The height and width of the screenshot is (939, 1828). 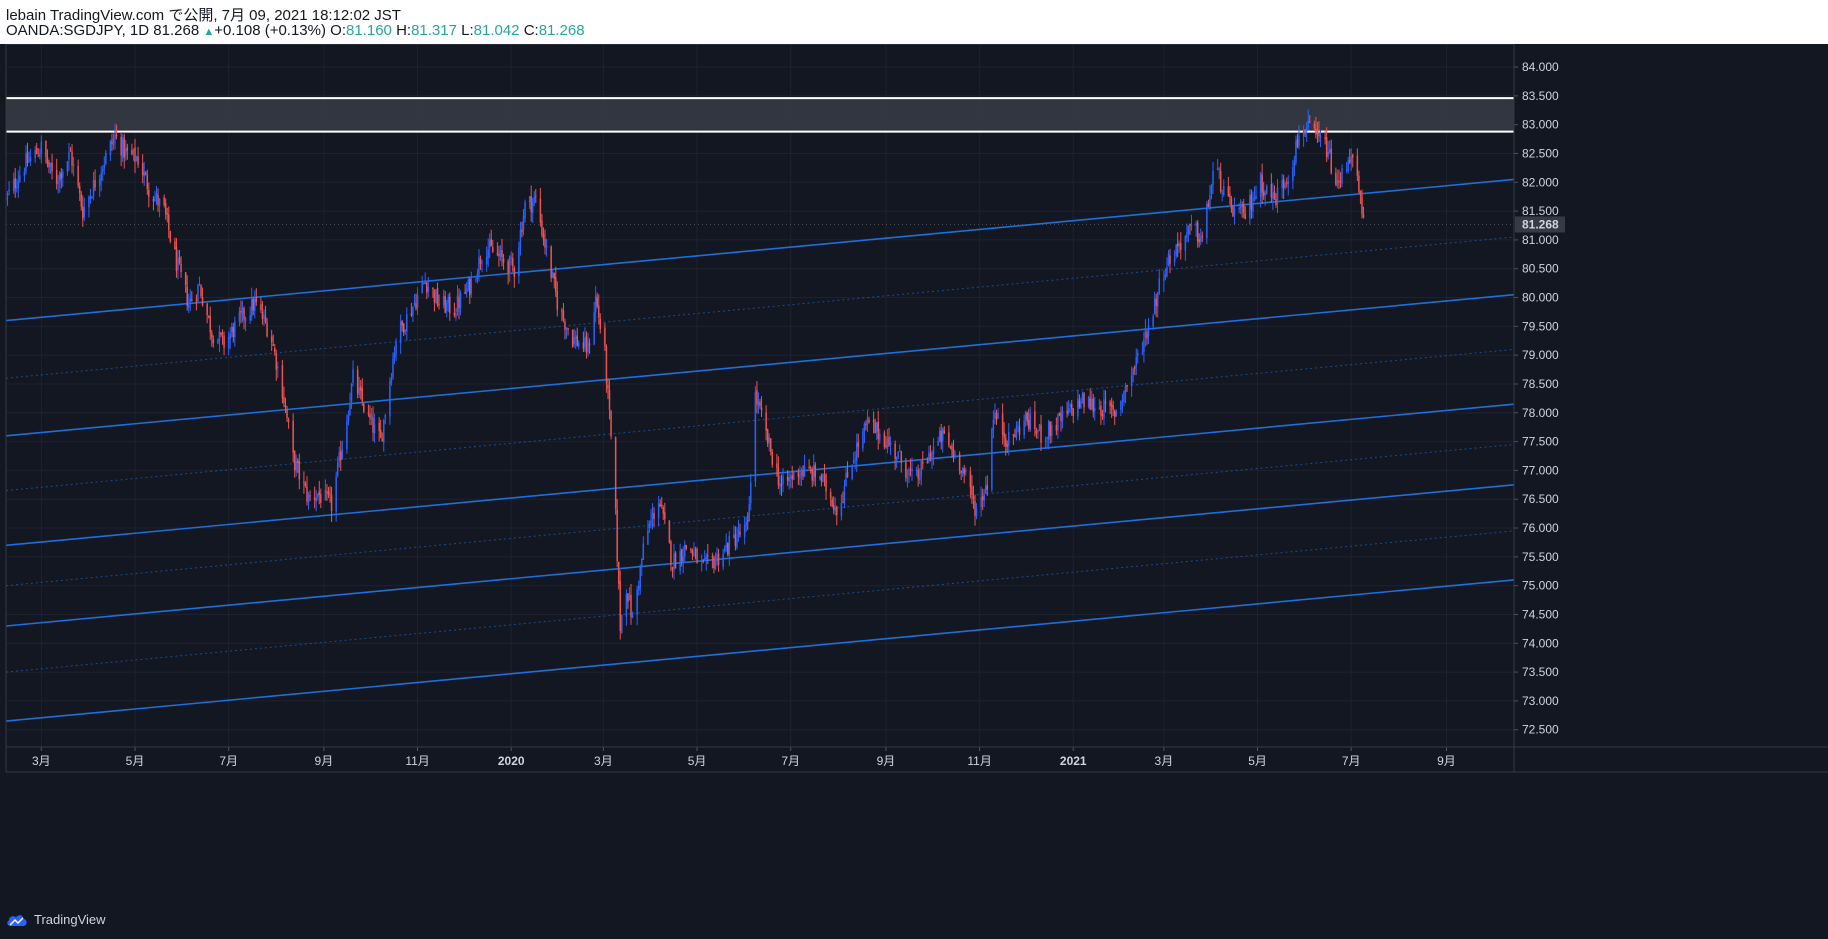 What do you see at coordinates (531, 30) in the screenshot?
I see `close-label: C:` at bounding box center [531, 30].